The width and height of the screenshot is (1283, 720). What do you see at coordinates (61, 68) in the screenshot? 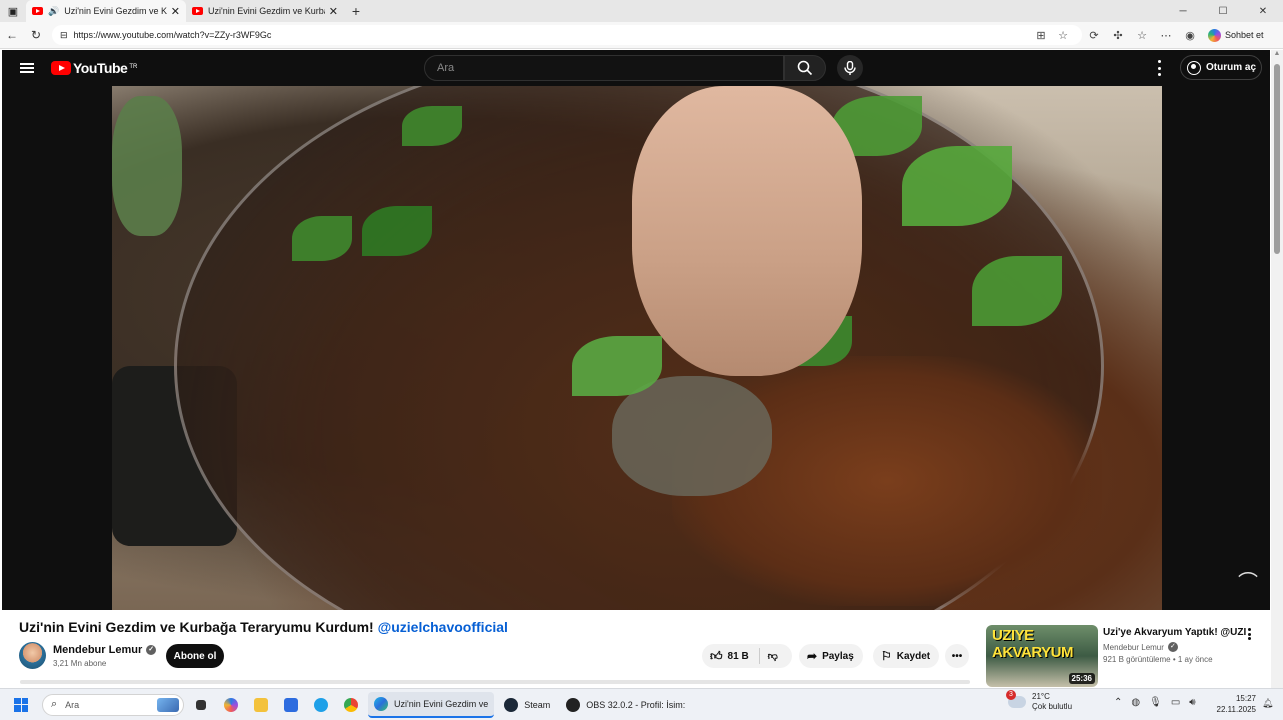
I see `youtube-play-icon` at bounding box center [61, 68].